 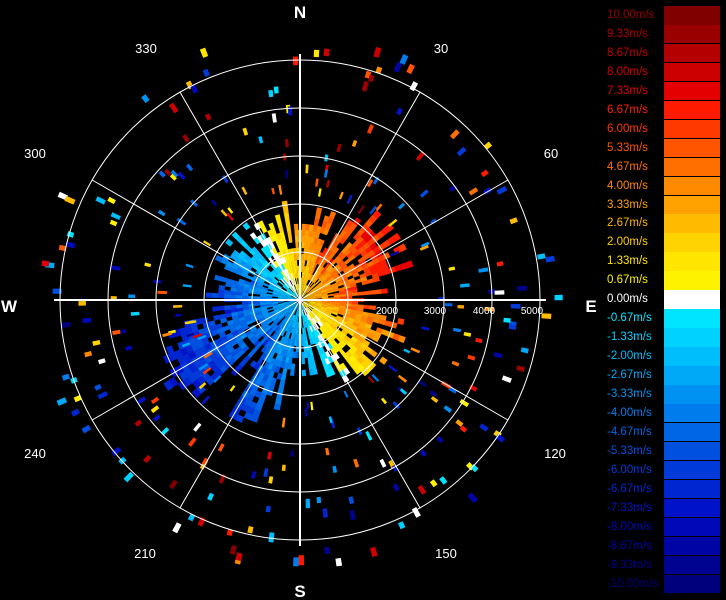 I want to click on legend-label: 2.67m/s, so click(x=627, y=223).